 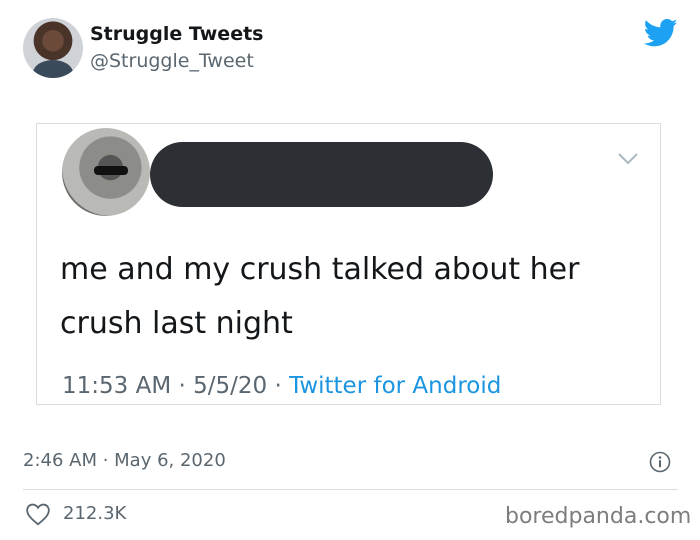 I want to click on watermark: boredpanda.com, so click(x=598, y=516).